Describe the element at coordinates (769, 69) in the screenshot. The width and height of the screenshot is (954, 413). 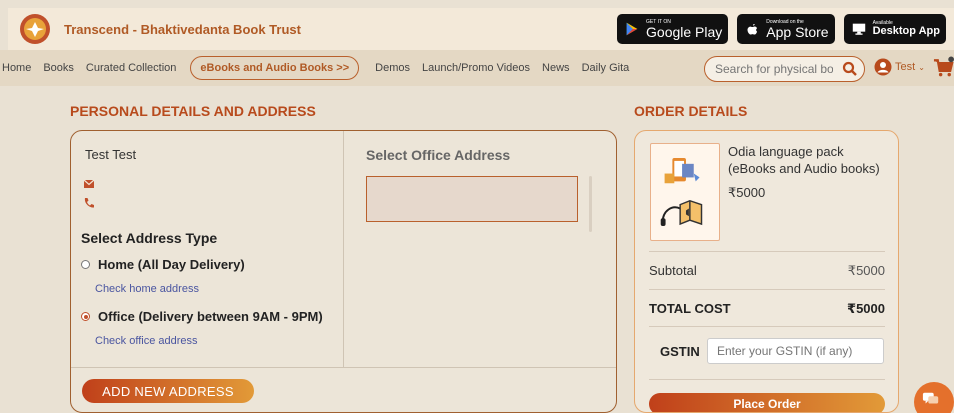
I see `search-input` at that location.